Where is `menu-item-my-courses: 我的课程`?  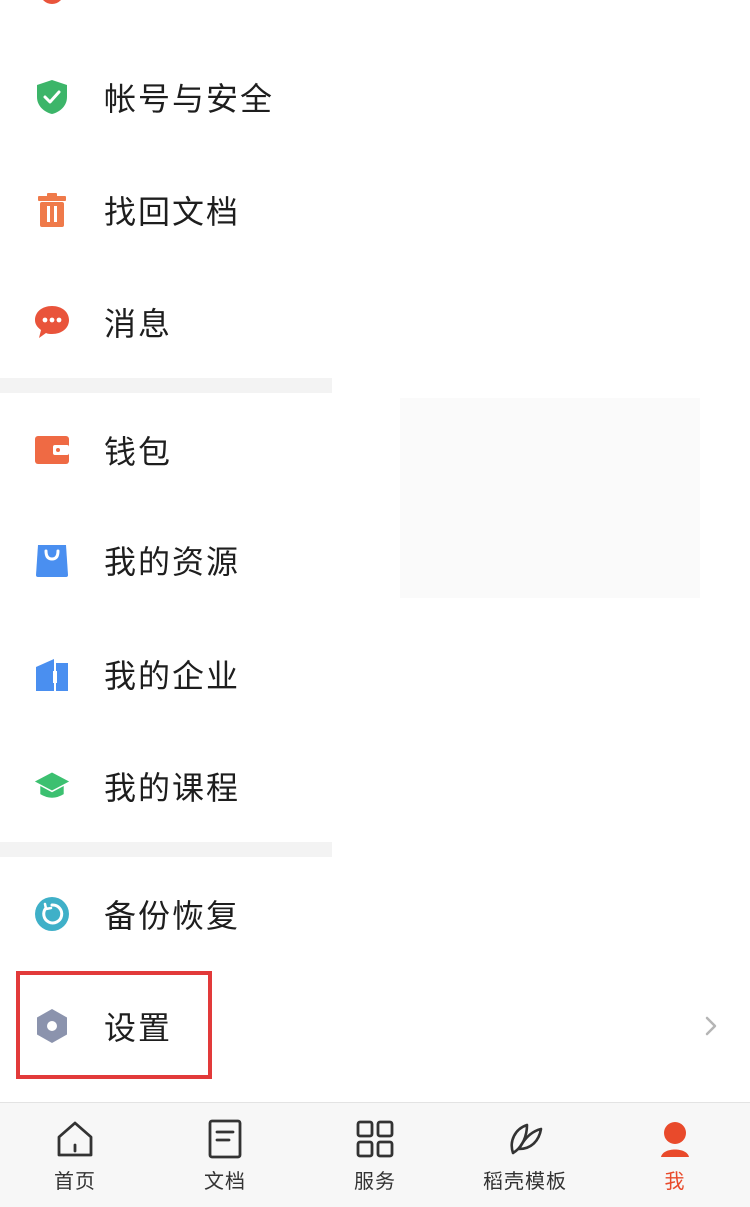
menu-item-my-courses: 我的课程 is located at coordinates (375, 786).